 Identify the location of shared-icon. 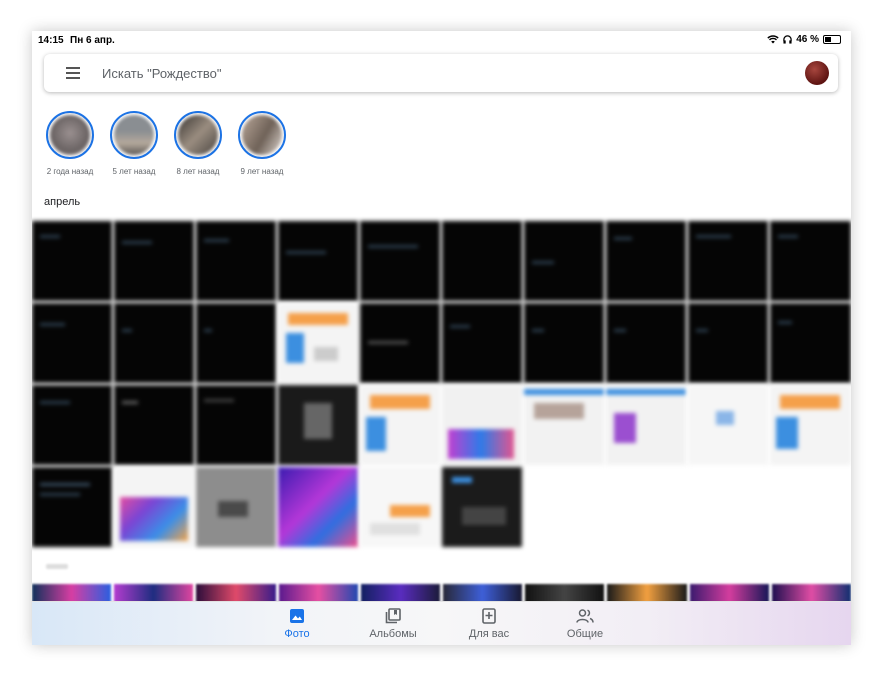
(585, 616).